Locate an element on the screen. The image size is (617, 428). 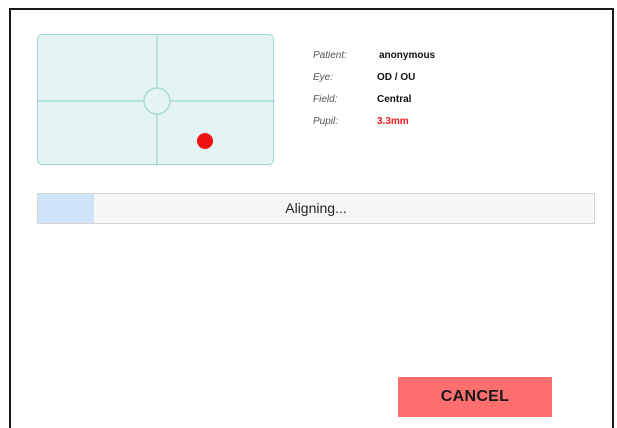
pupil-alignment-view is located at coordinates (156, 100).